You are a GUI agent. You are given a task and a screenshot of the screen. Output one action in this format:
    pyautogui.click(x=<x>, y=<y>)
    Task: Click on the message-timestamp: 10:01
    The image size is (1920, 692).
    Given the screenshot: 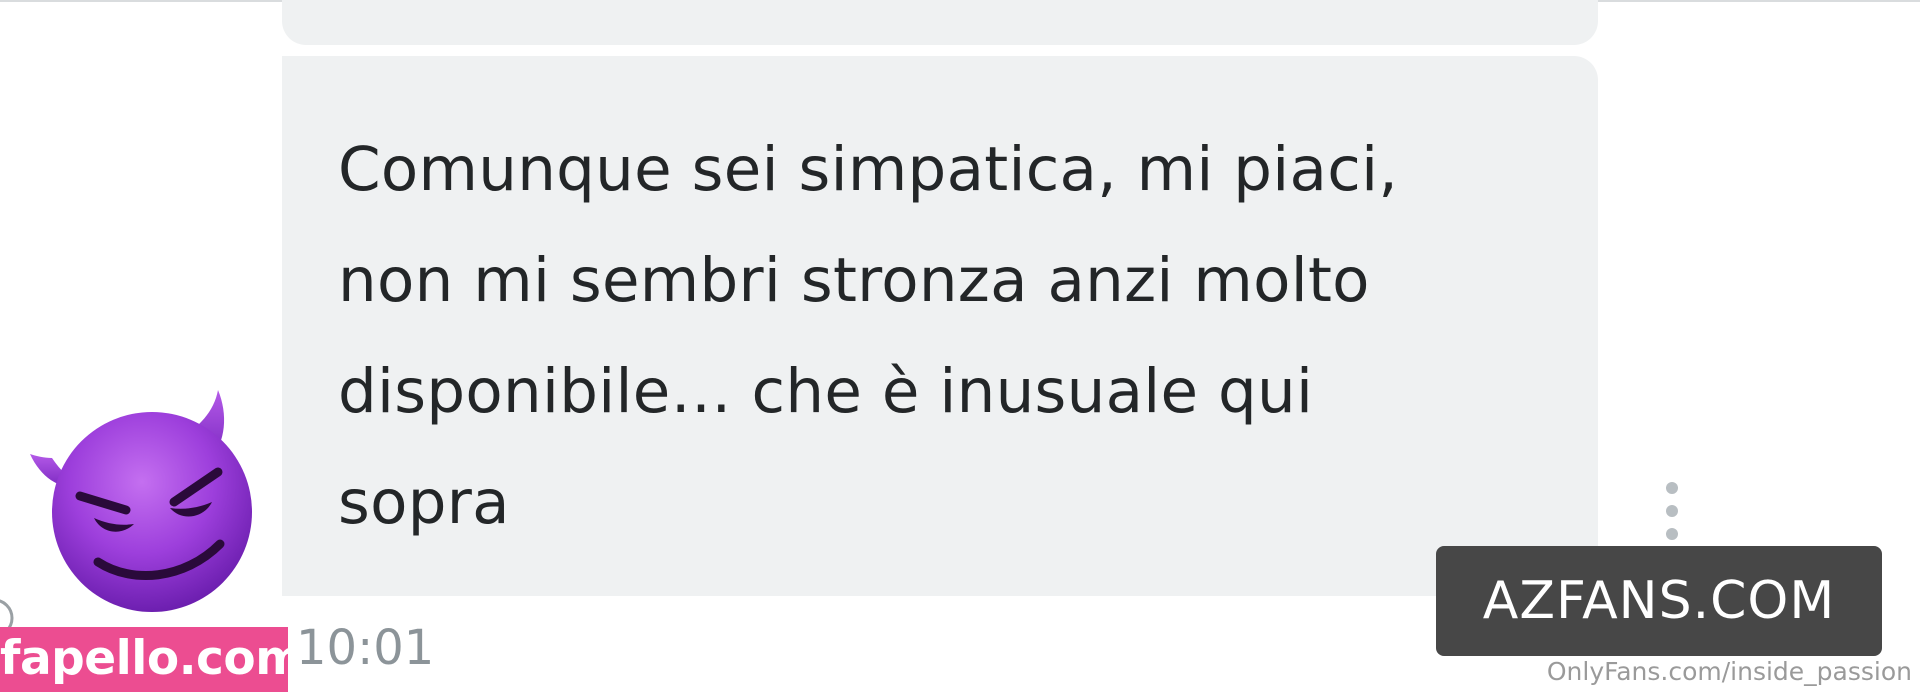 What is the action you would take?
    pyautogui.click(x=365, y=648)
    